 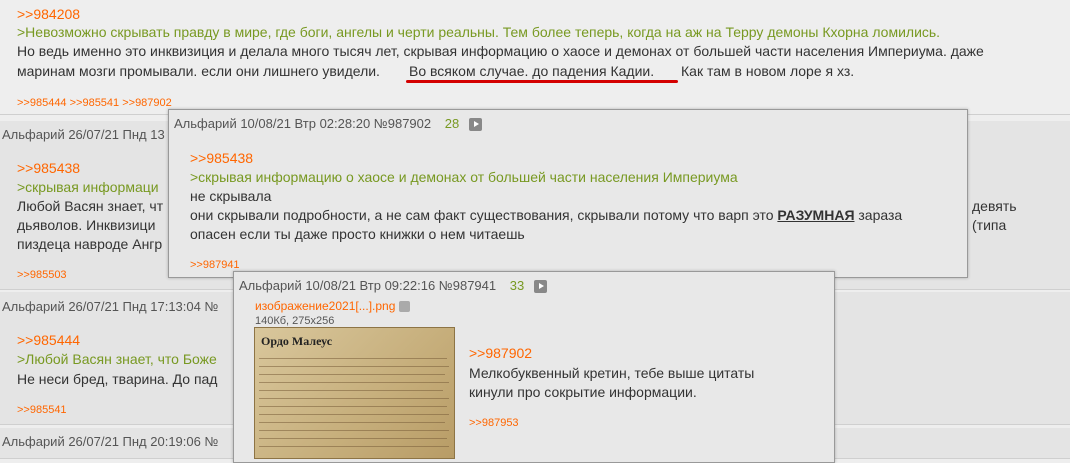 I want to click on post-text-line: Как там в новом лоре я хз., so click(x=768, y=71).